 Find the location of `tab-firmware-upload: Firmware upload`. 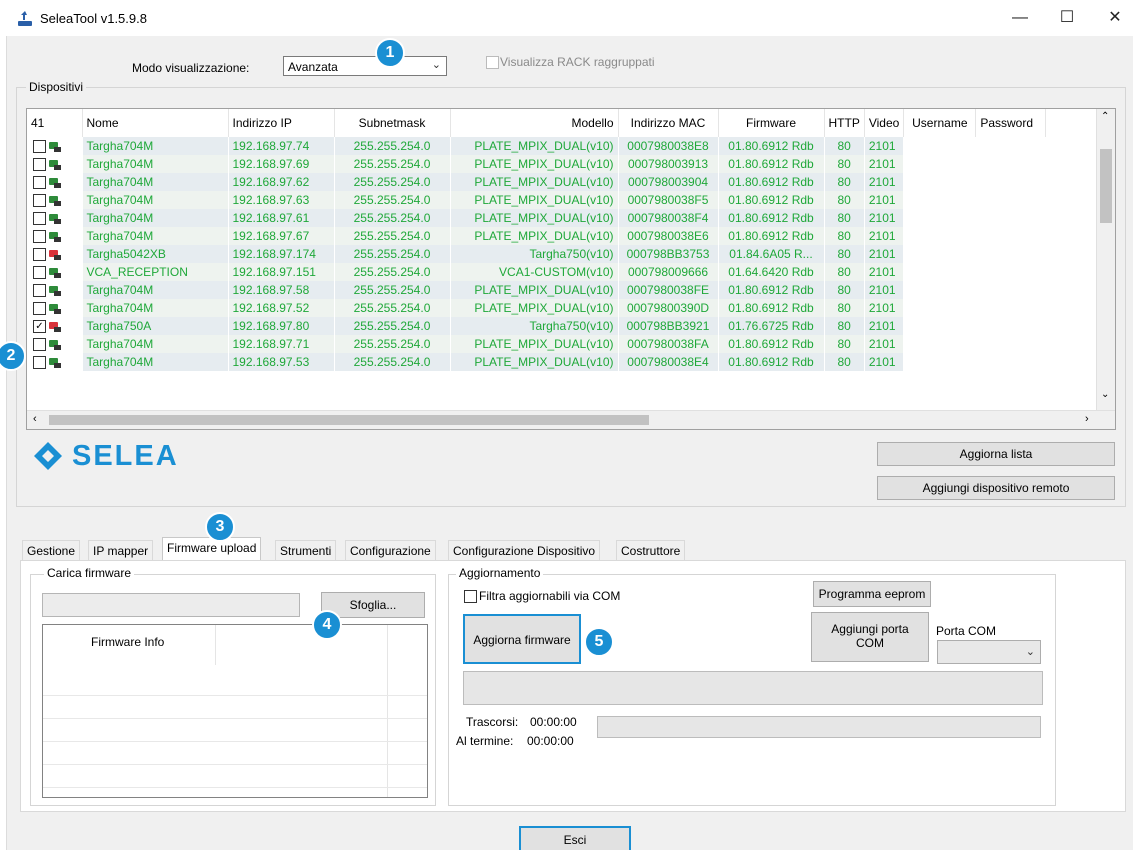

tab-firmware-upload: Firmware upload is located at coordinates (212, 549).